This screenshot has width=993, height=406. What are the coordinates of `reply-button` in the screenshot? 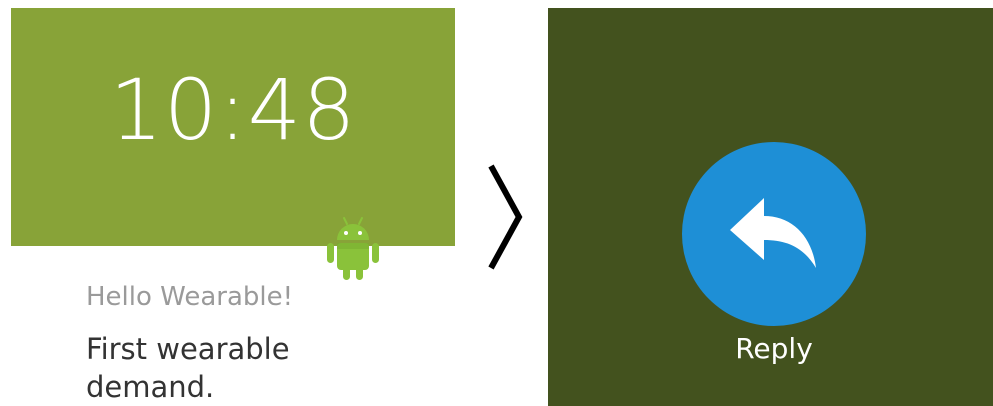 It's located at (774, 234).